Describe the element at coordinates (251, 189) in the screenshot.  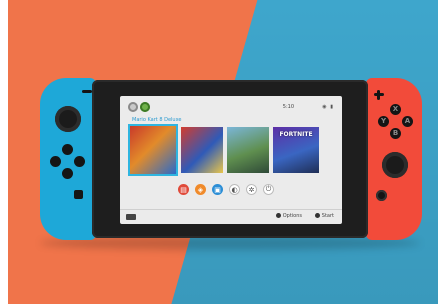
I see `settings-icon: ✲` at that location.